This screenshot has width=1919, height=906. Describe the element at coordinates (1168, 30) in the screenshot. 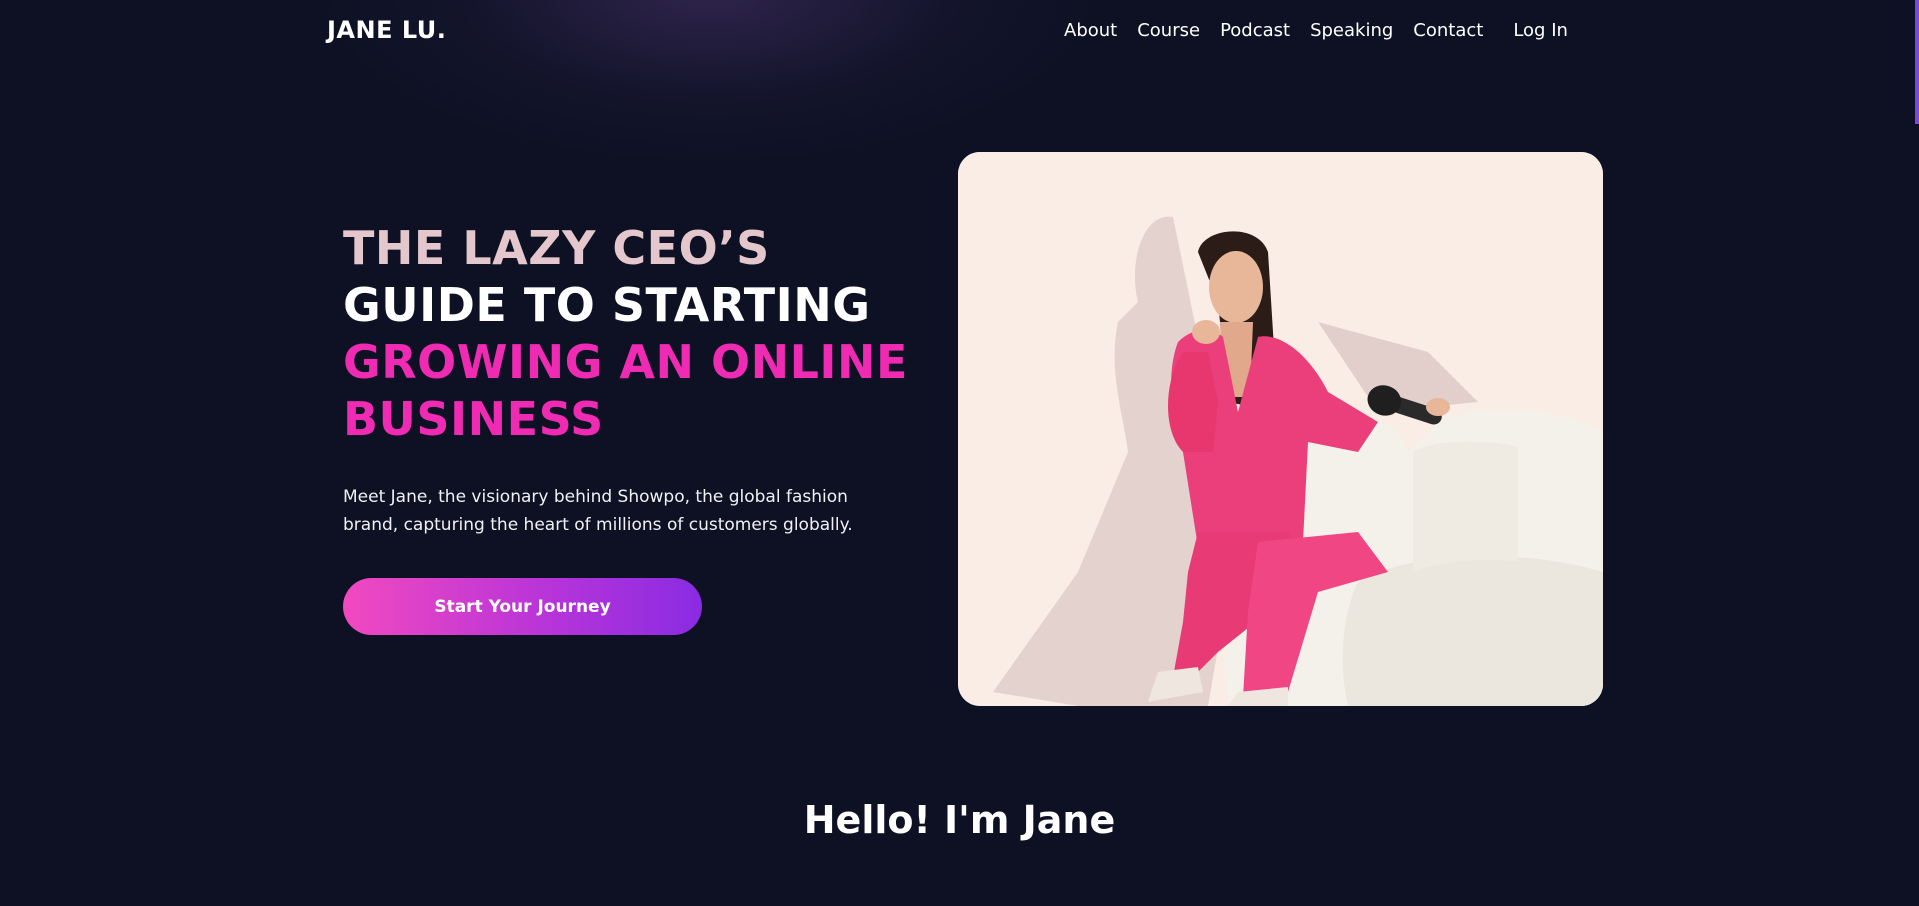

I see `nav-link-course: Course` at that location.